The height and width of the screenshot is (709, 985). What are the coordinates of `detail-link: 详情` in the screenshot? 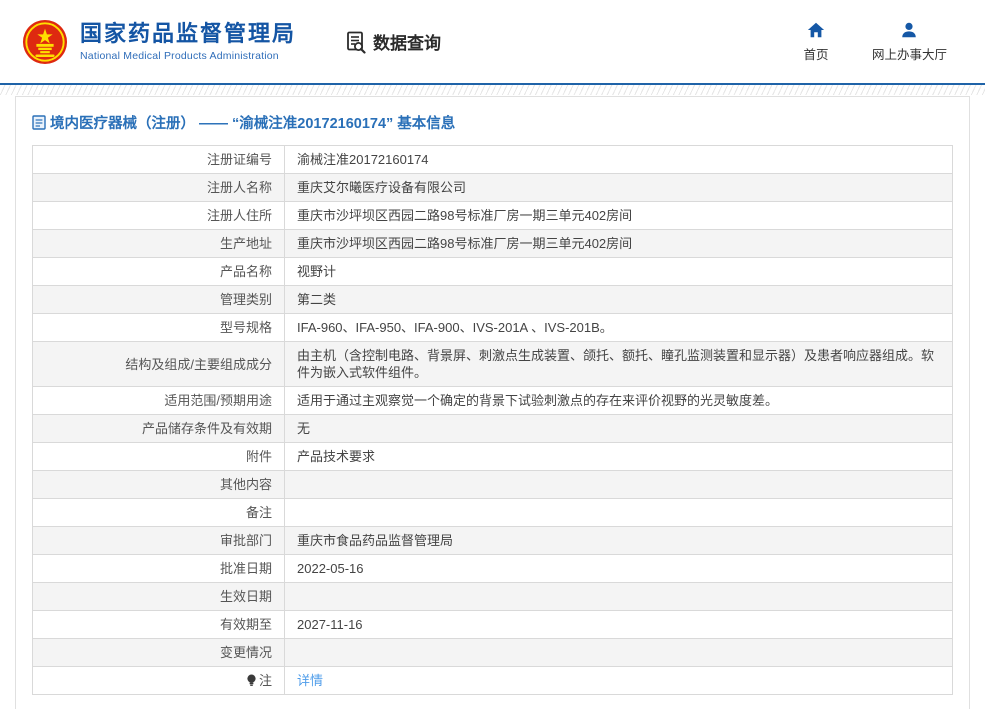 It's located at (310, 680).